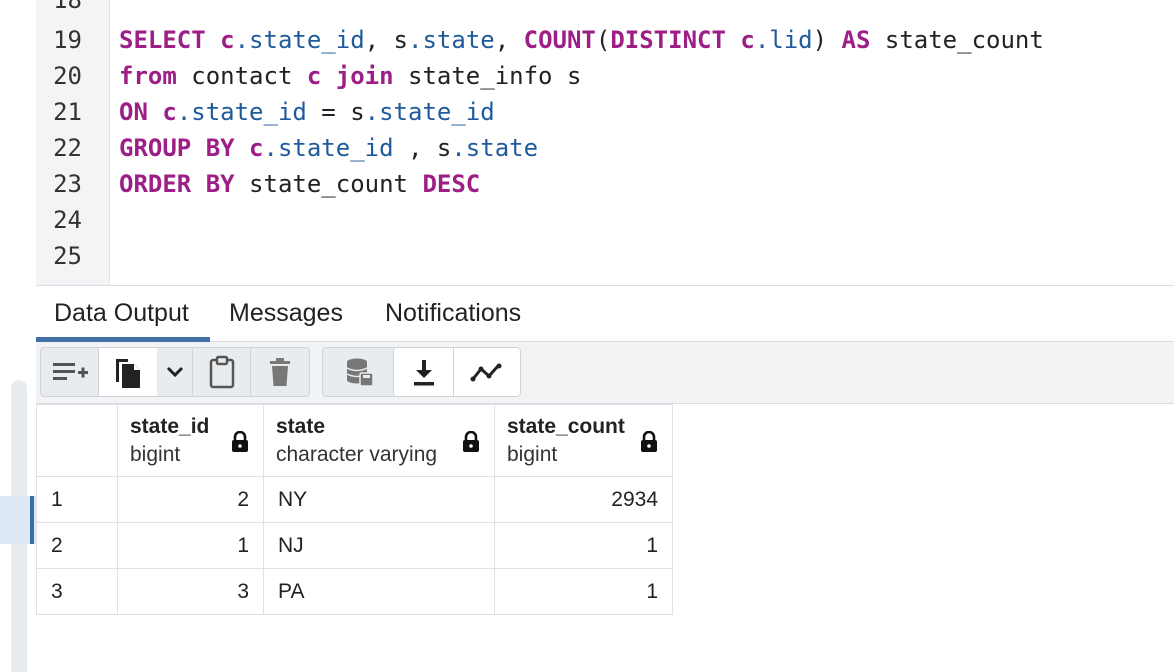 The width and height of the screenshot is (1174, 672). What do you see at coordinates (190, 499) in the screenshot?
I see `cell-state-id: 2` at bounding box center [190, 499].